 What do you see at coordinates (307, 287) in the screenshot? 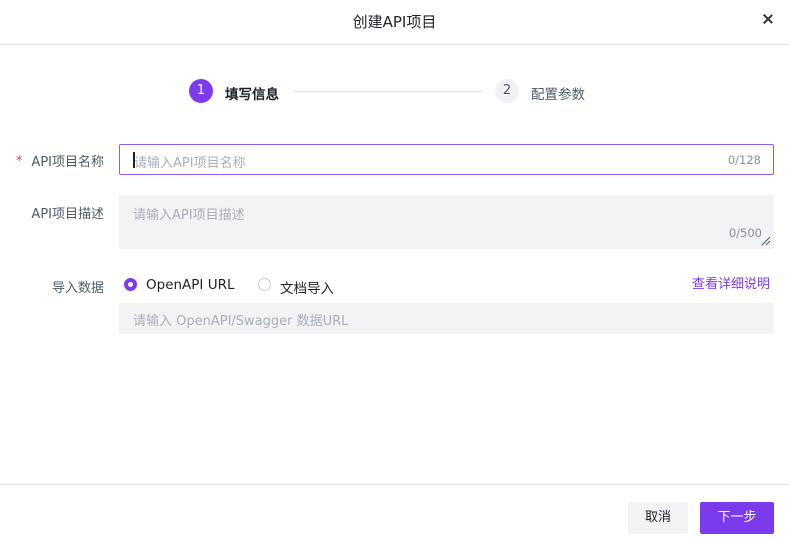
I see `document-import-label: 文档导入` at bounding box center [307, 287].